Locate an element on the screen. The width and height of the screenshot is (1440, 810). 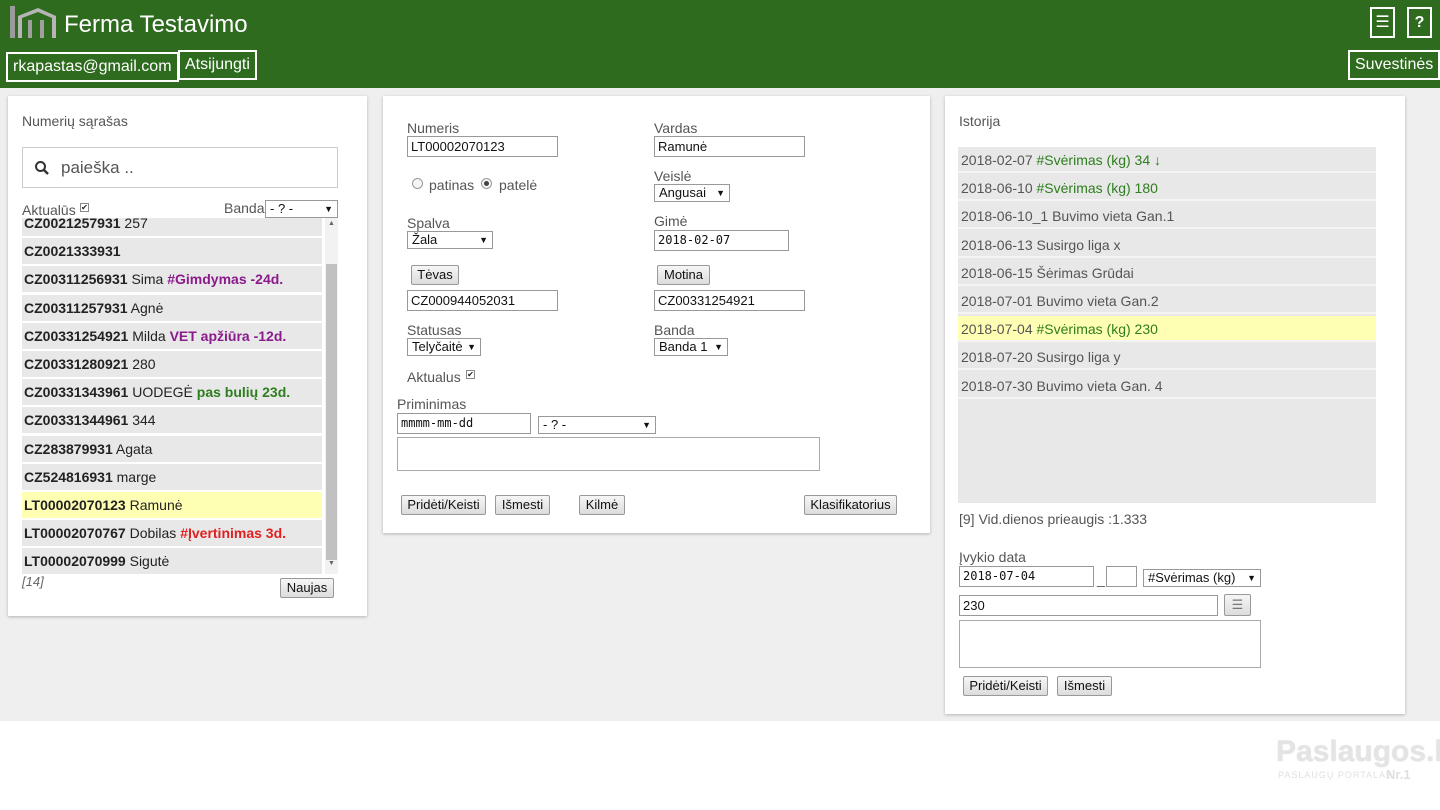
reminder-type-select: - ? - ▼ is located at coordinates (597, 425).